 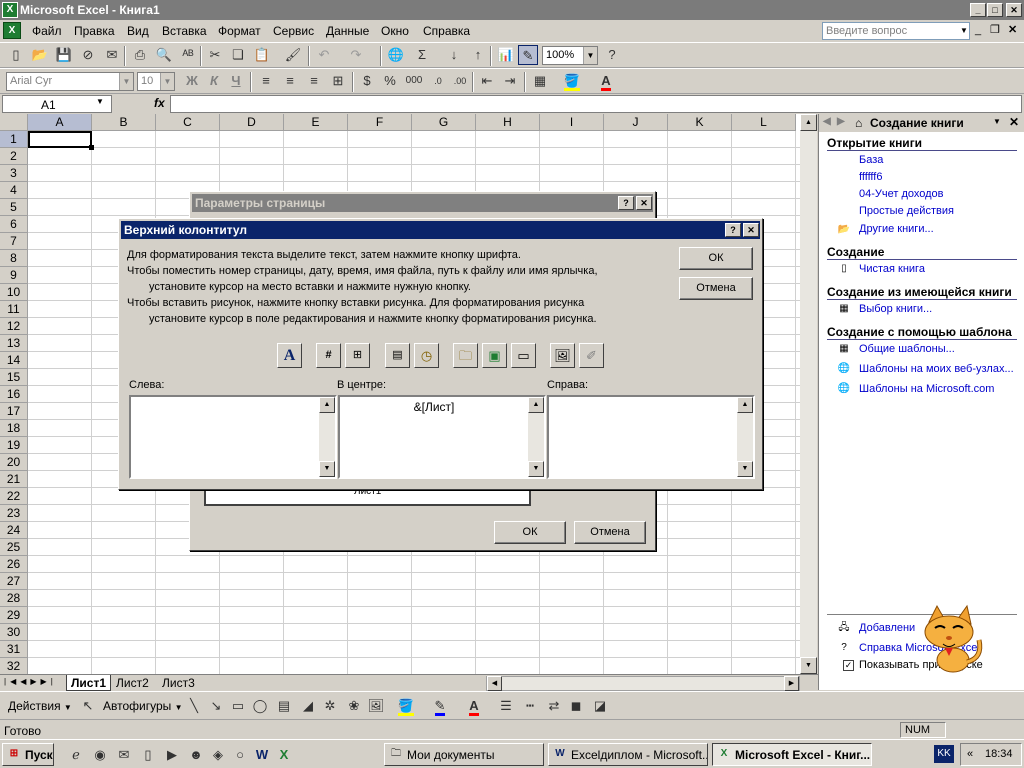 I want to click on font-size-select: 10 ▼, so click(x=156, y=81).